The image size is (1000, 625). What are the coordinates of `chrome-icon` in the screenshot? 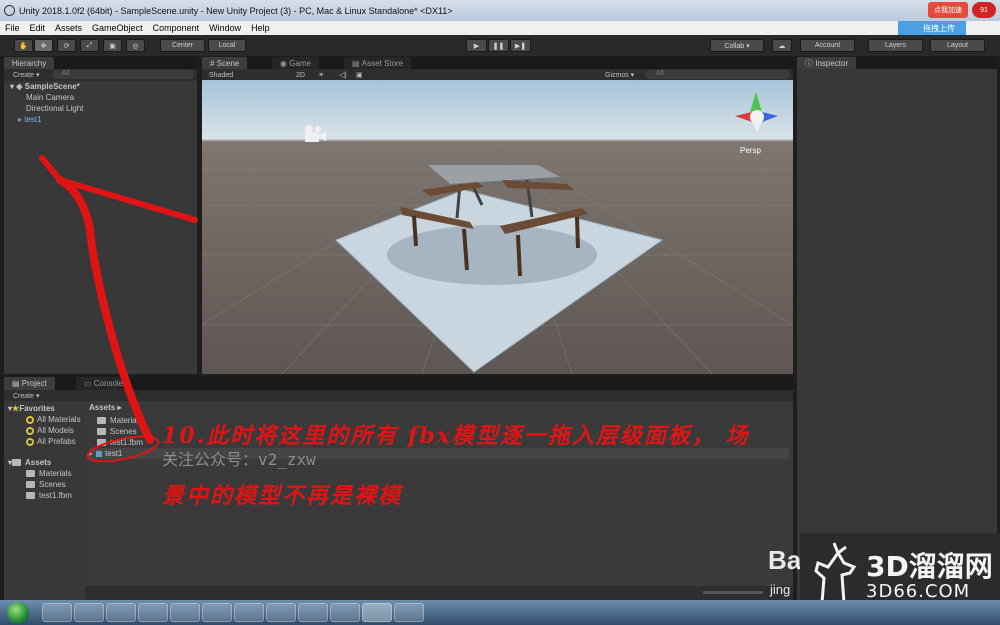 It's located at (185, 612).